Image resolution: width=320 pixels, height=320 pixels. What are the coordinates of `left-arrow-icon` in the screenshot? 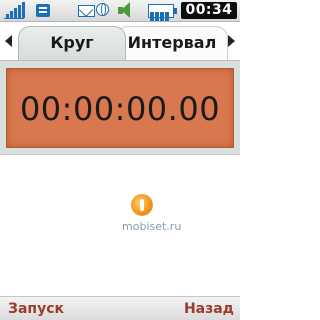 It's located at (8, 41).